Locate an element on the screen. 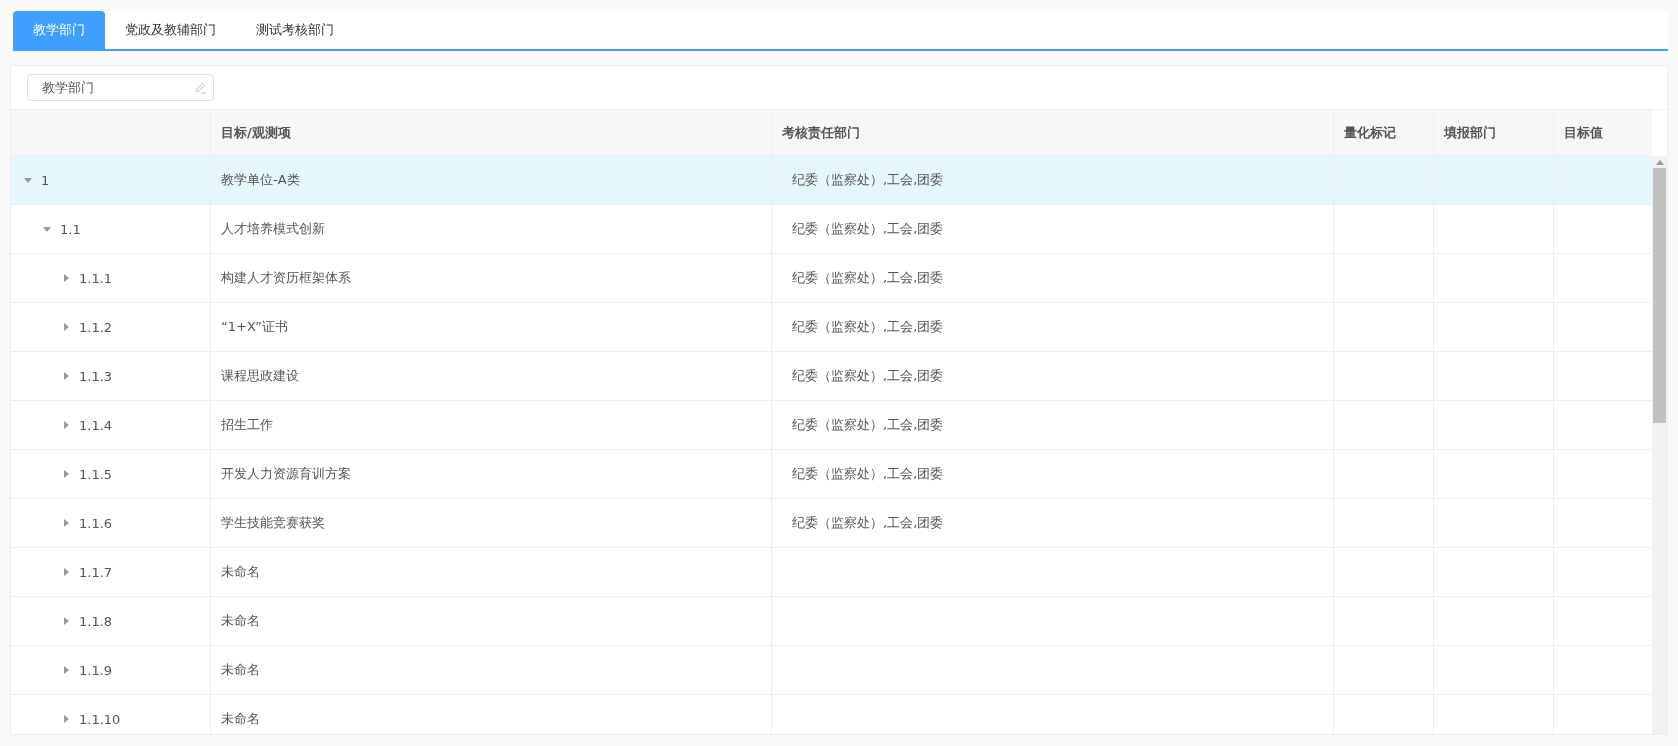  table-row: 1.1.2 “1+X”证书 纪委（监察处）,工会,团委 is located at coordinates (831, 327).